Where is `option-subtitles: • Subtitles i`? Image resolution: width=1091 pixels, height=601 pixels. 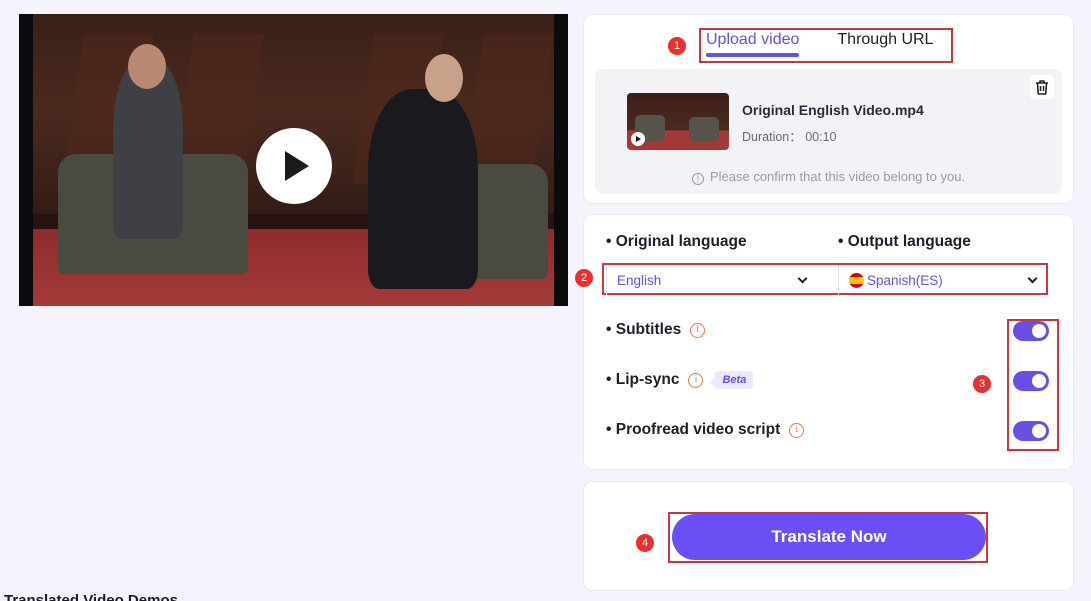
option-subtitles: • Subtitles i is located at coordinates (656, 330).